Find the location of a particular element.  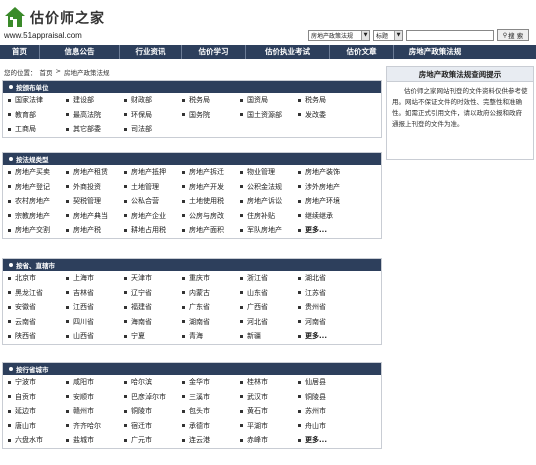

category-link: 房地产开发 is located at coordinates (211, 187).